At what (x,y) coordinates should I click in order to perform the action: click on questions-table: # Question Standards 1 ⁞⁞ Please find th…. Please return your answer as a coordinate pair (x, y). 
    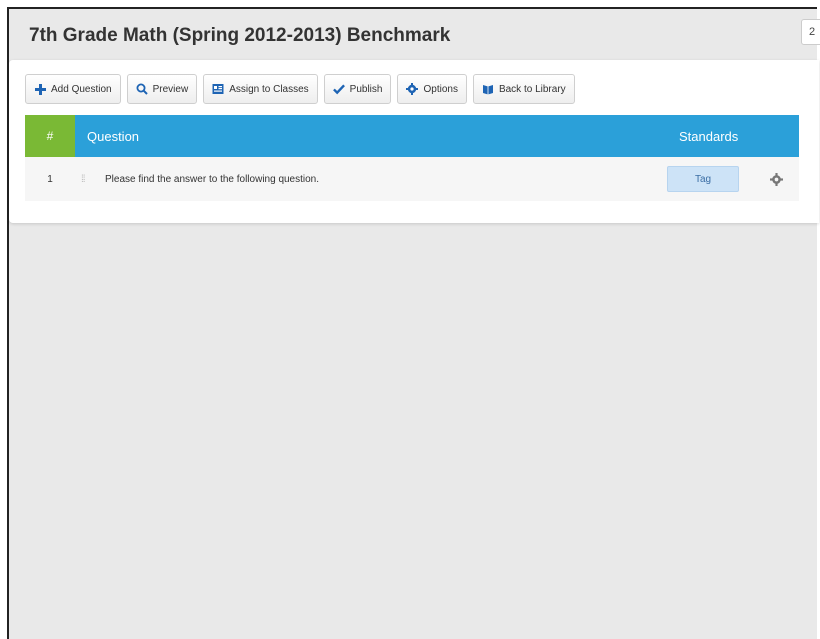
    Looking at the image, I should click on (412, 158).